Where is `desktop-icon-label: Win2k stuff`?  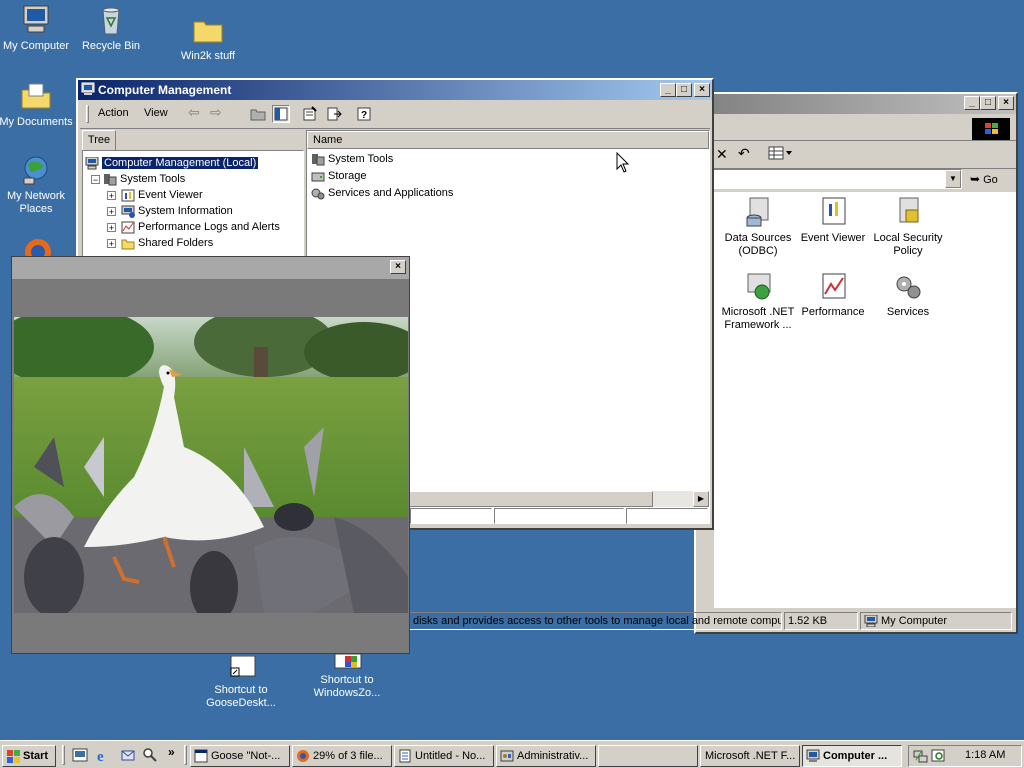
desktop-icon-label: Win2k stuff is located at coordinates (208, 56).